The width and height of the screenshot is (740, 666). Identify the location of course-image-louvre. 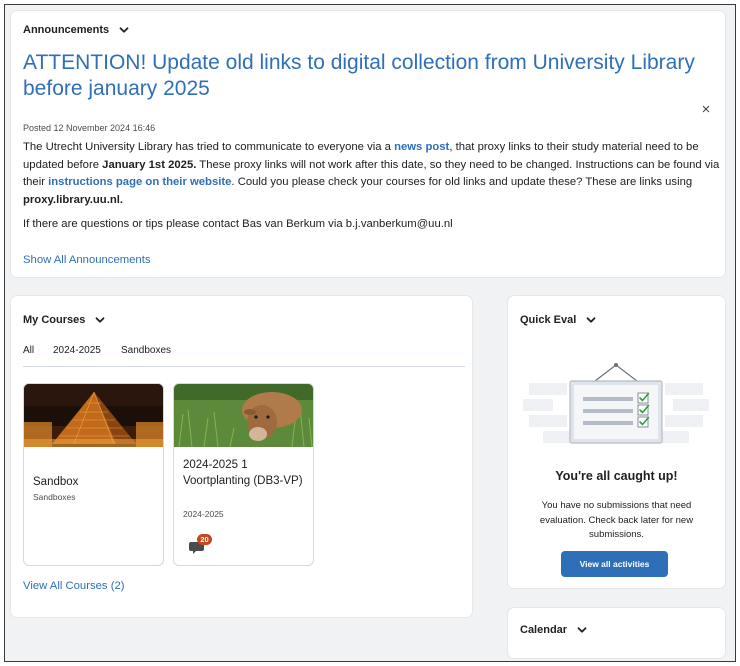
(93, 415).